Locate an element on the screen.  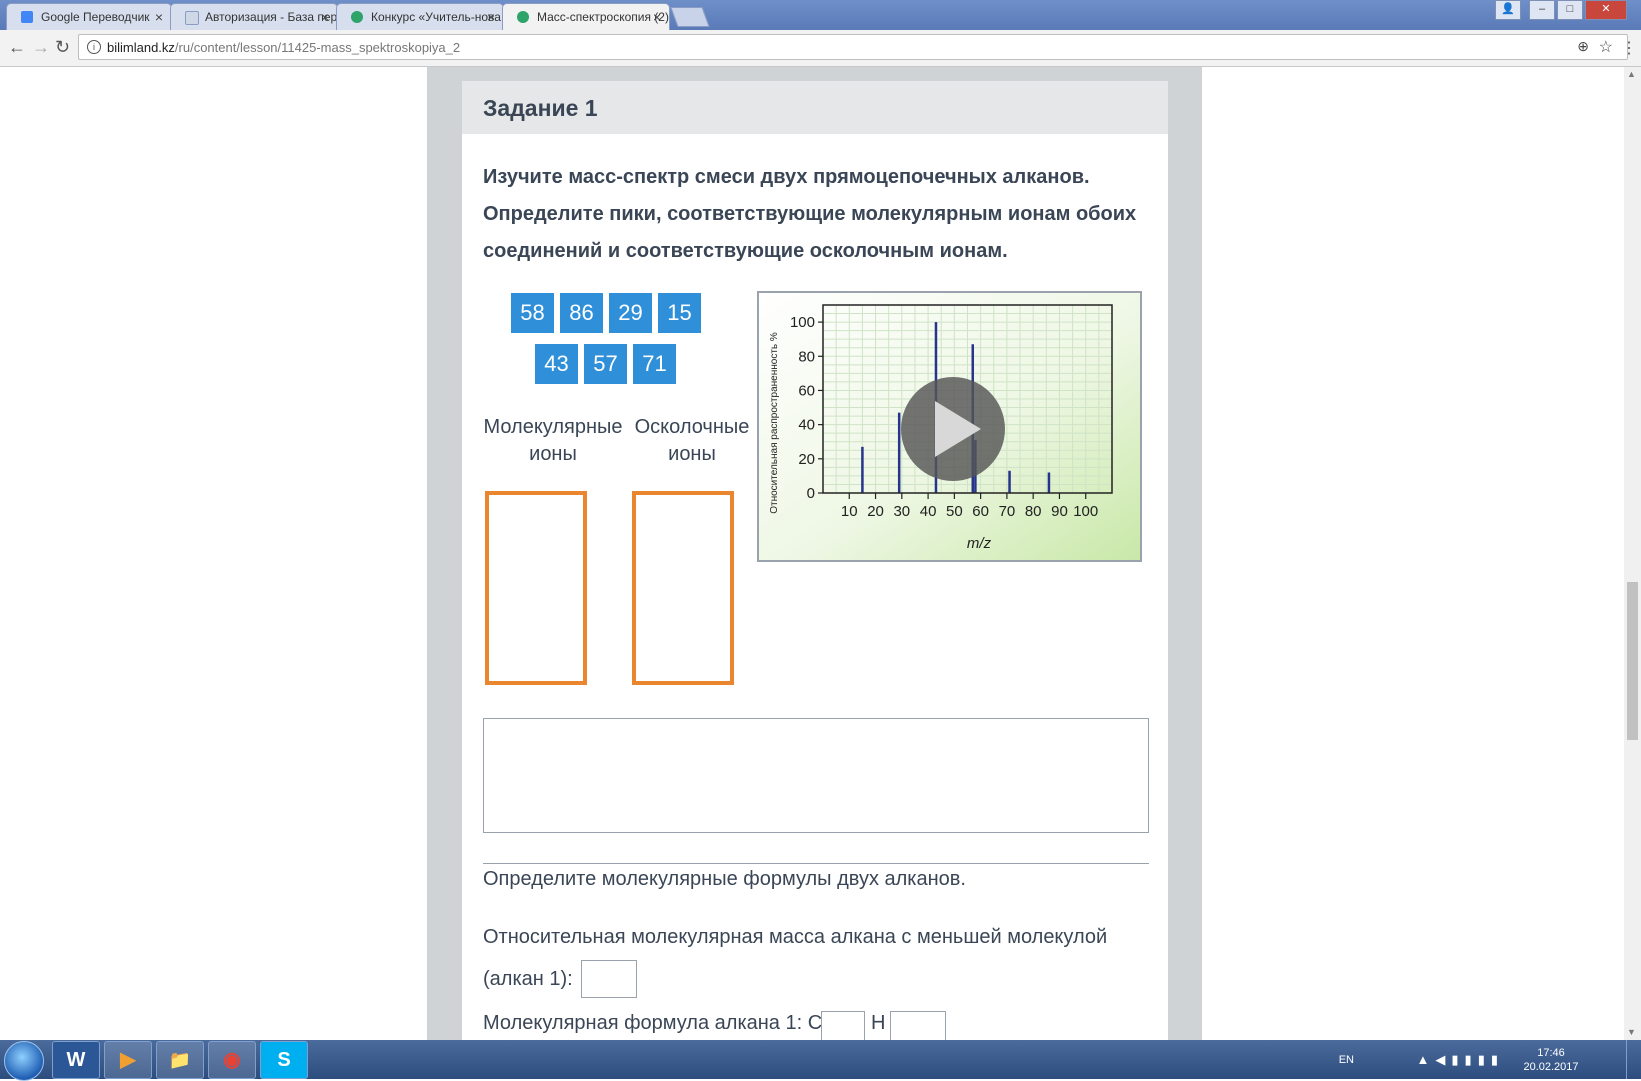
menu-icon: ⋮ is located at coordinates (1629, 48).